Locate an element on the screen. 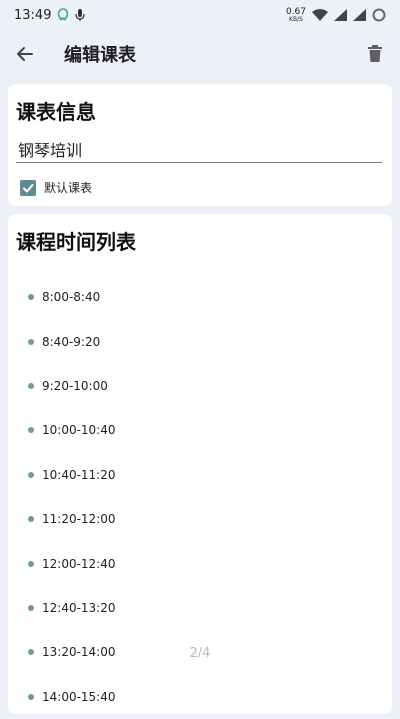  time-item: 12:40-13:20 is located at coordinates (200, 608).